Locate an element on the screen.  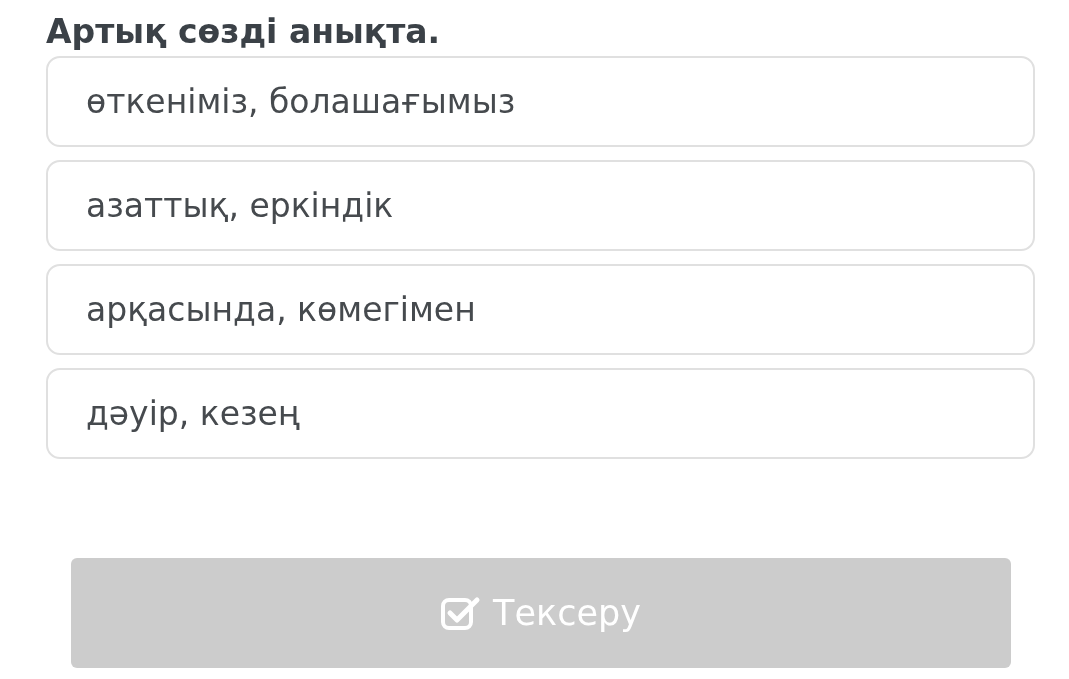
answer-option: арқасында, көмегімен is located at coordinates (540, 309).